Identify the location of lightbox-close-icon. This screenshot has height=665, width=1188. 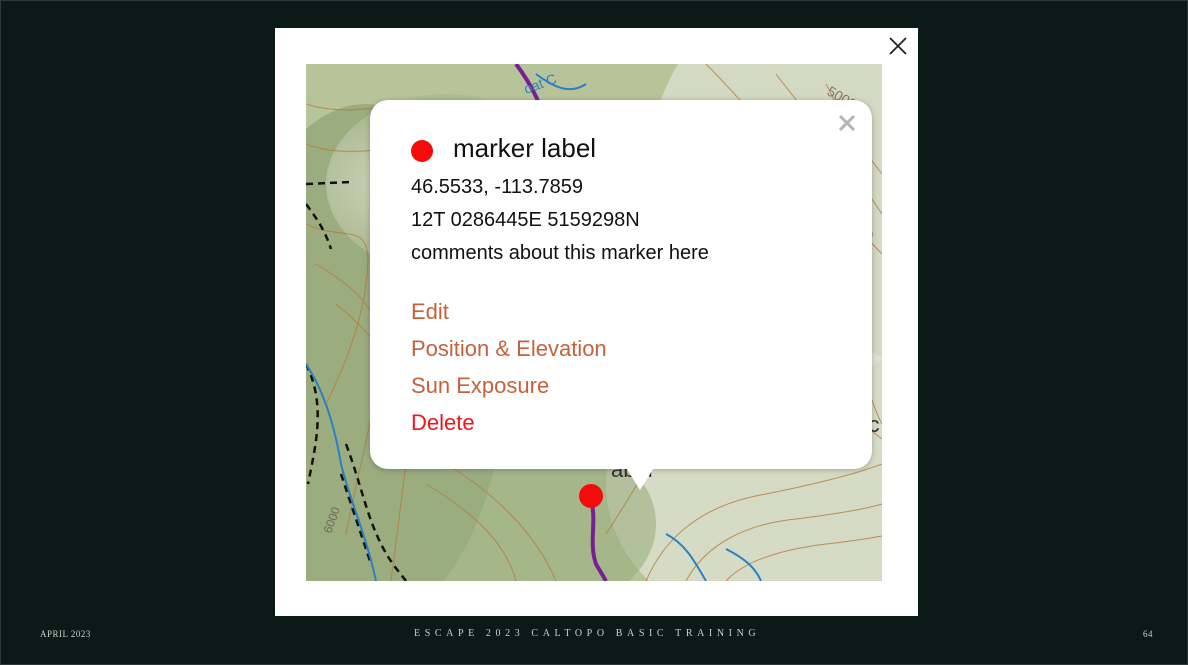
(898, 46).